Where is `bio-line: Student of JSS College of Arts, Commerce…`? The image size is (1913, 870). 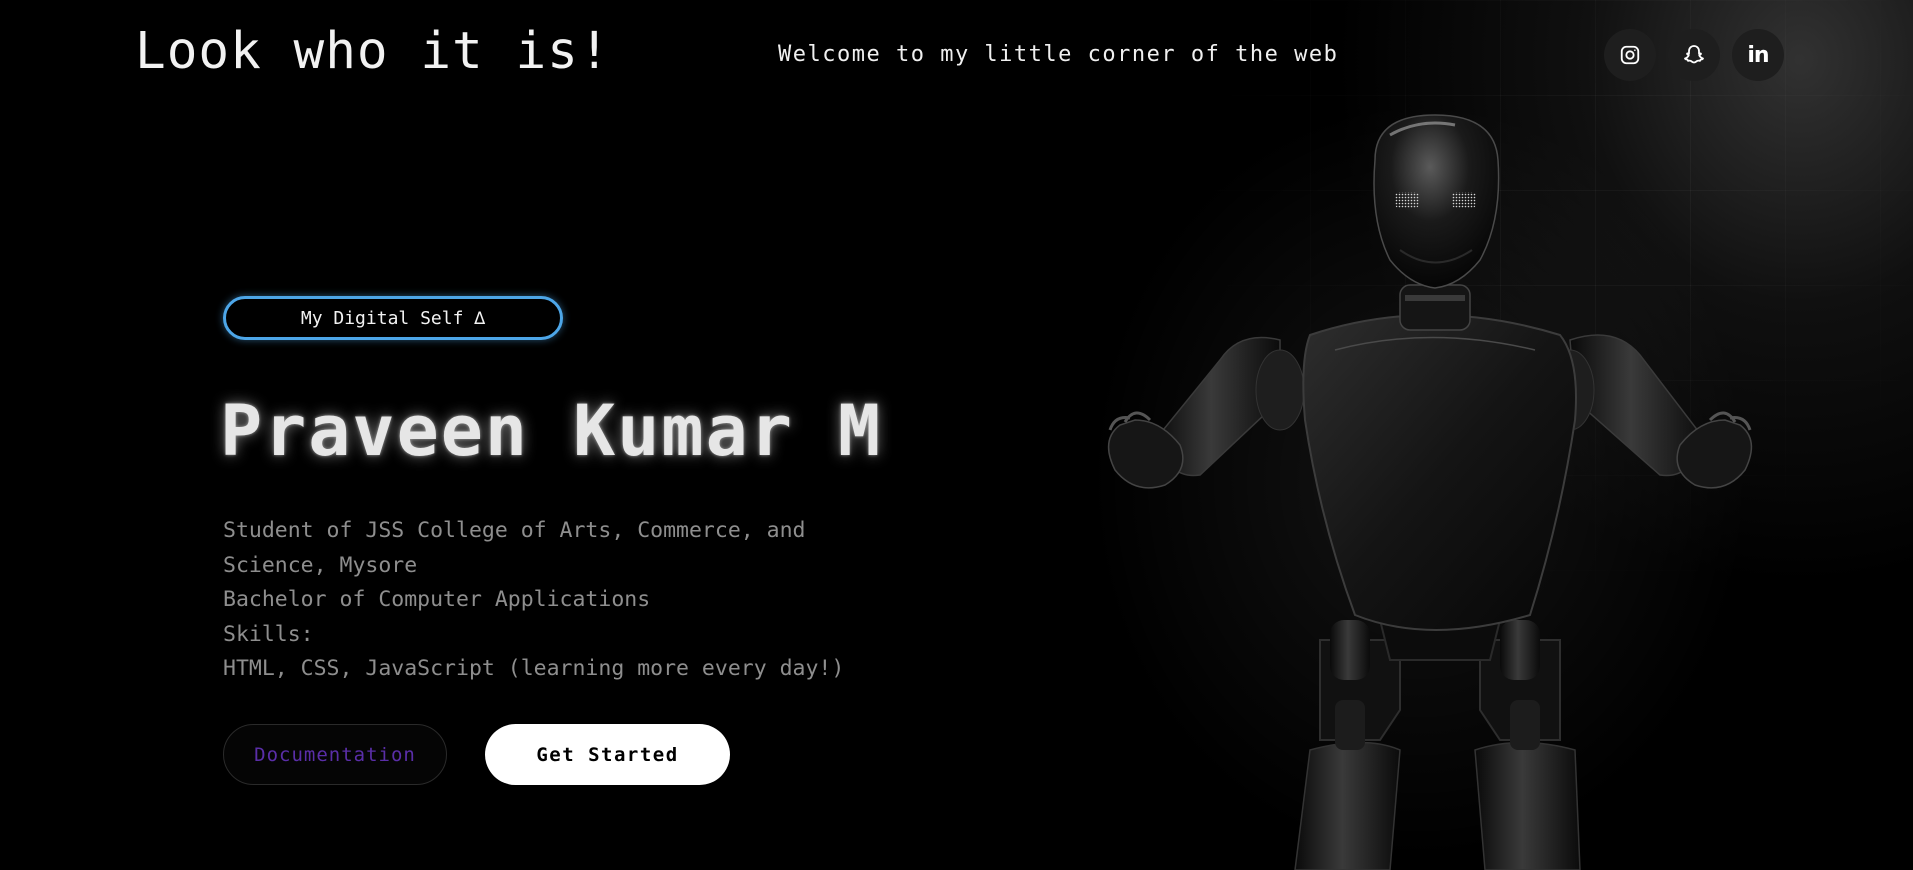 bio-line: Student of JSS College of Arts, Commerce… is located at coordinates (514, 530).